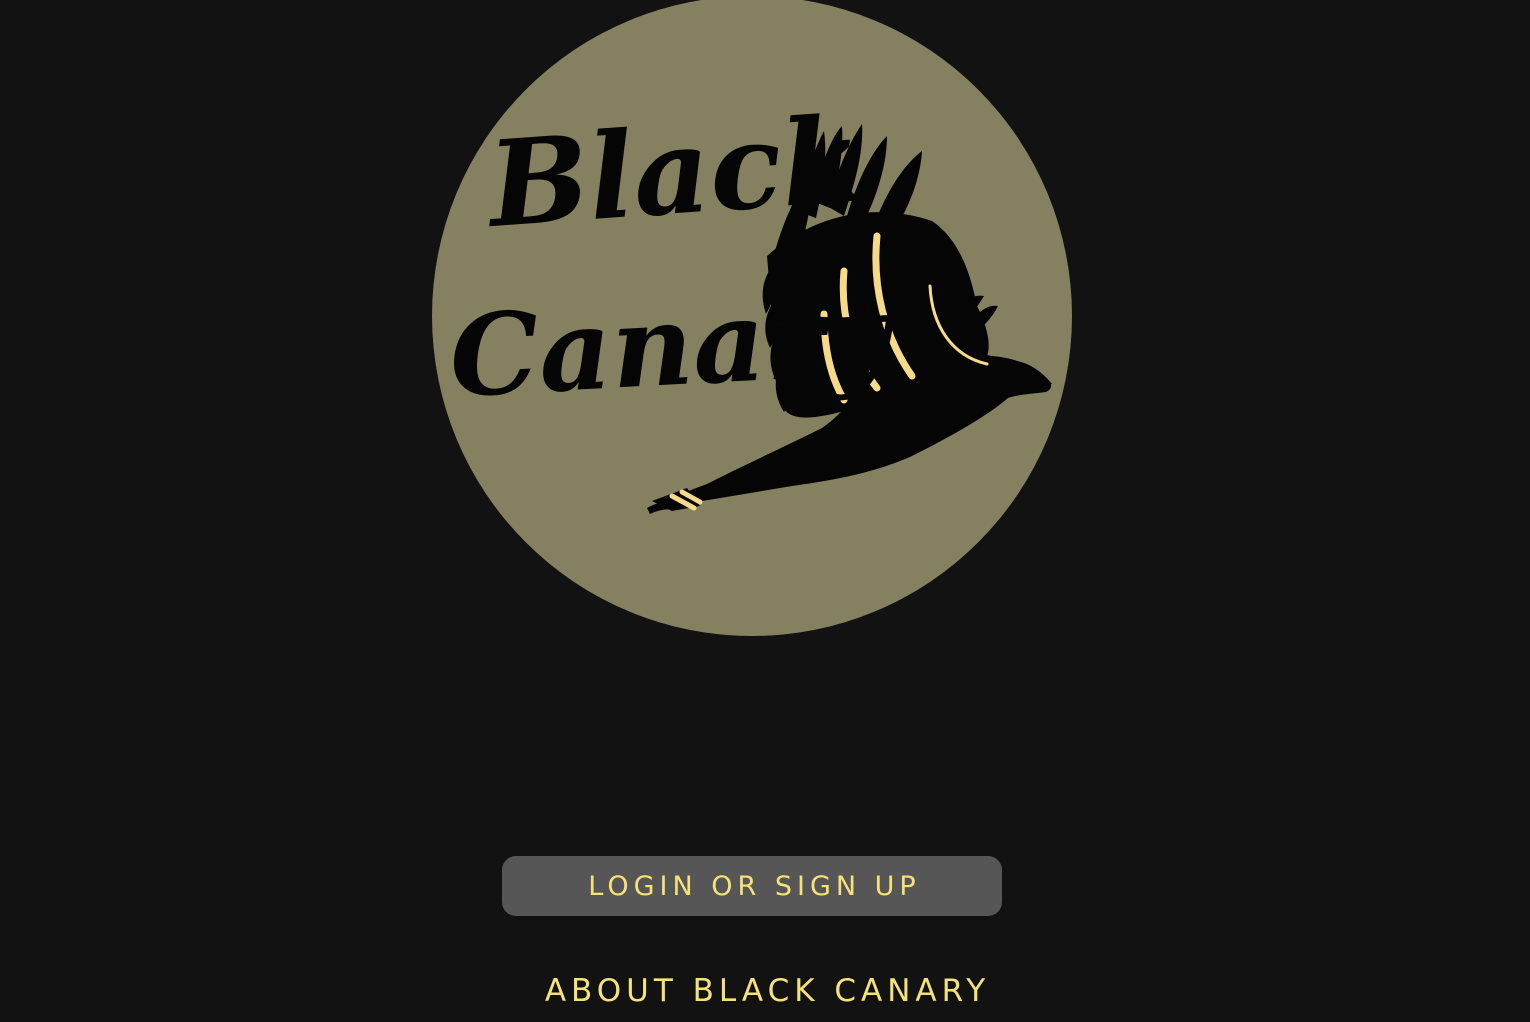 The image size is (1530, 1022). I want to click on login-or-signup-button: LOGIN OR SIGN UP, so click(752, 886).